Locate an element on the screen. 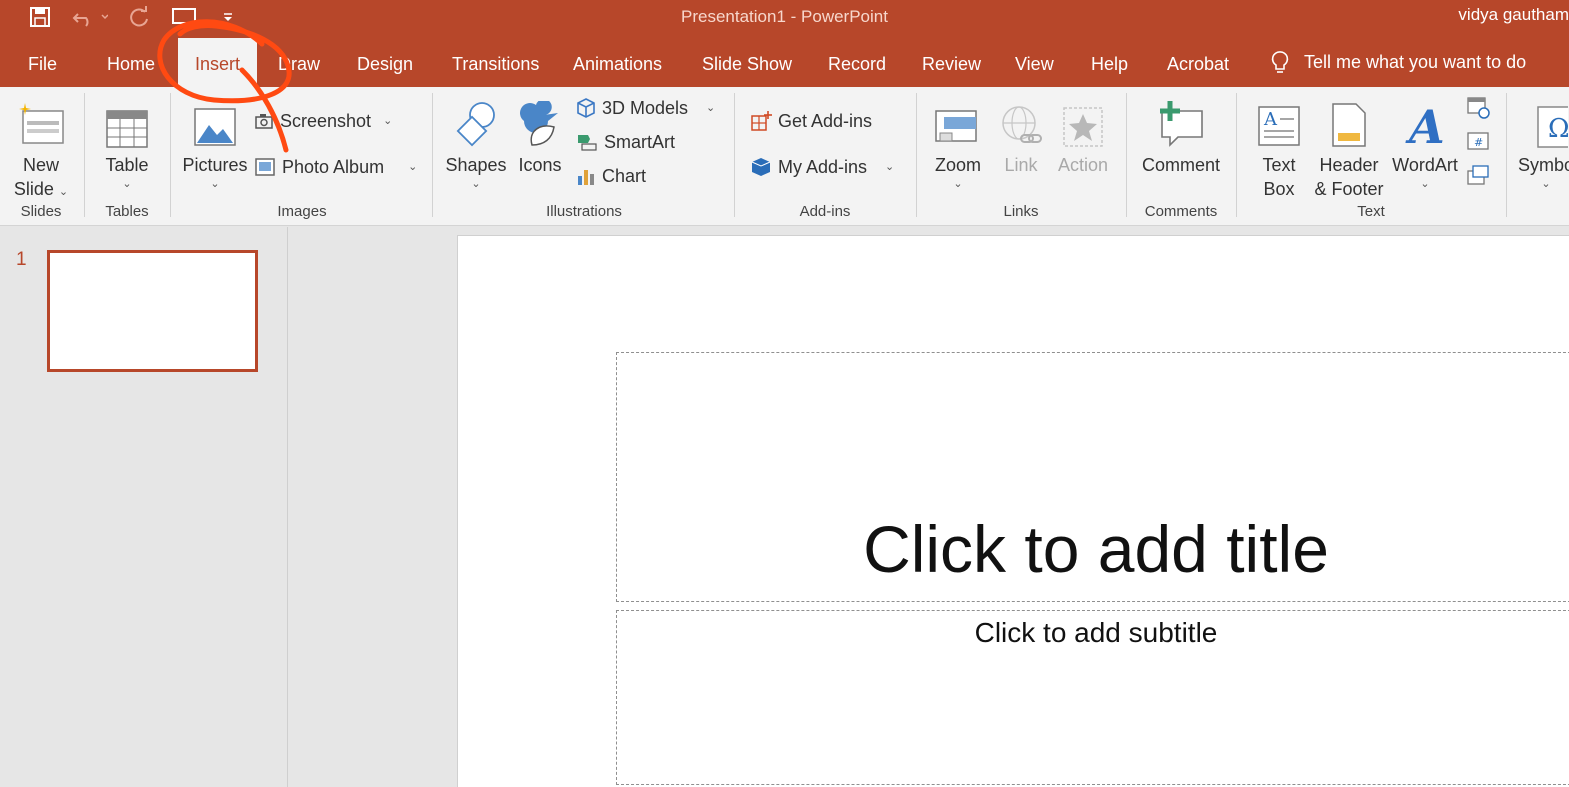 This screenshot has height=787, width=1569. tab-insert: Insert is located at coordinates (218, 62).